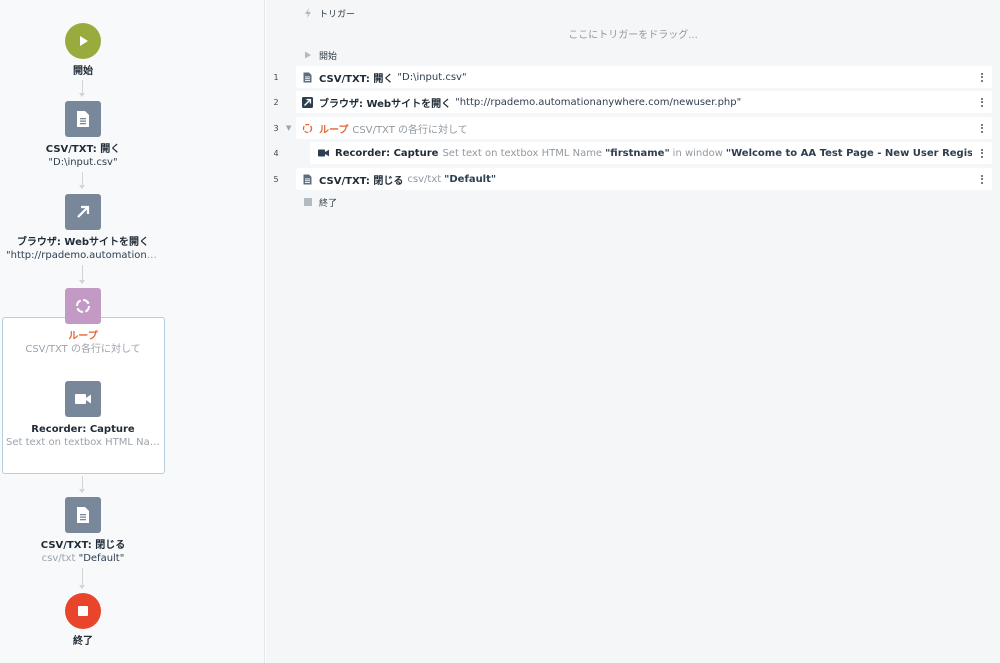  What do you see at coordinates (385, 104) in the screenshot?
I see `action-title: ブラウザ: Webサイトを開く` at bounding box center [385, 104].